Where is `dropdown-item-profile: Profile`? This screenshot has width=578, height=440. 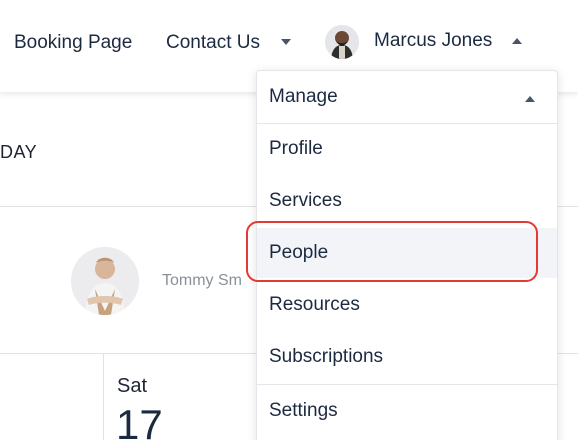 dropdown-item-profile: Profile is located at coordinates (407, 149).